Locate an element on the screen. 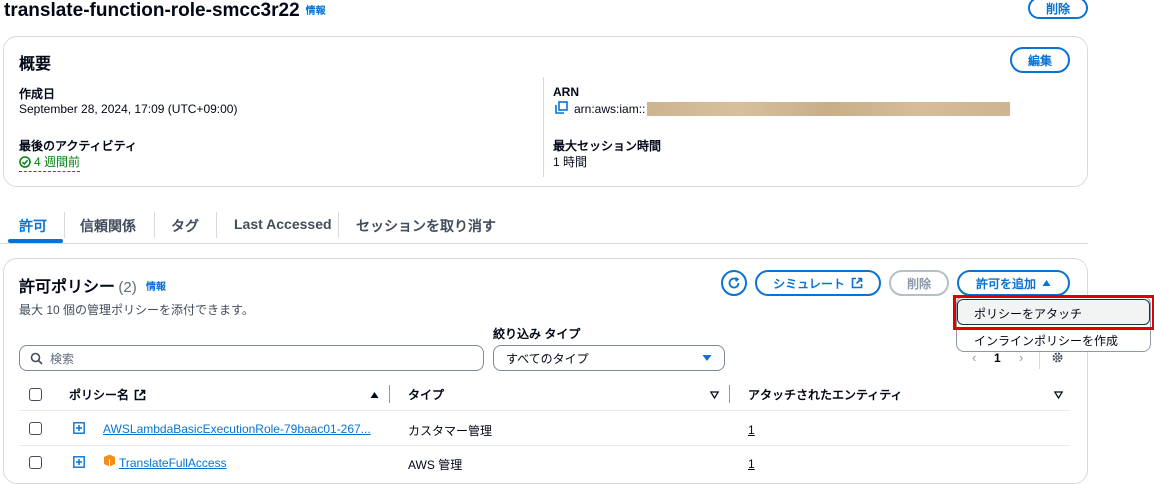  tabs-baseline is located at coordinates (544, 243).